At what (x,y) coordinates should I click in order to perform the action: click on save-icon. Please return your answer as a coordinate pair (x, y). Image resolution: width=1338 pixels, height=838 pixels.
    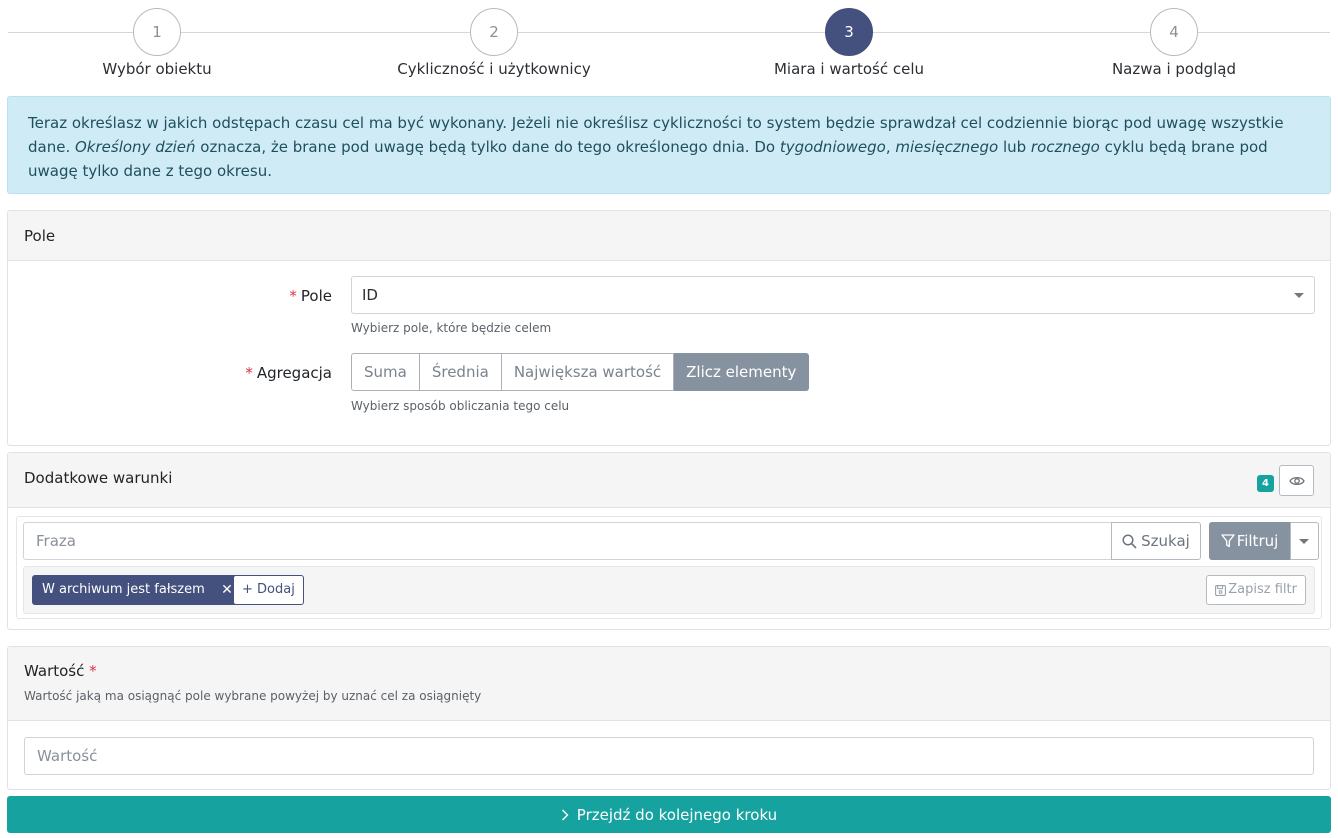
    Looking at the image, I should click on (1221, 590).